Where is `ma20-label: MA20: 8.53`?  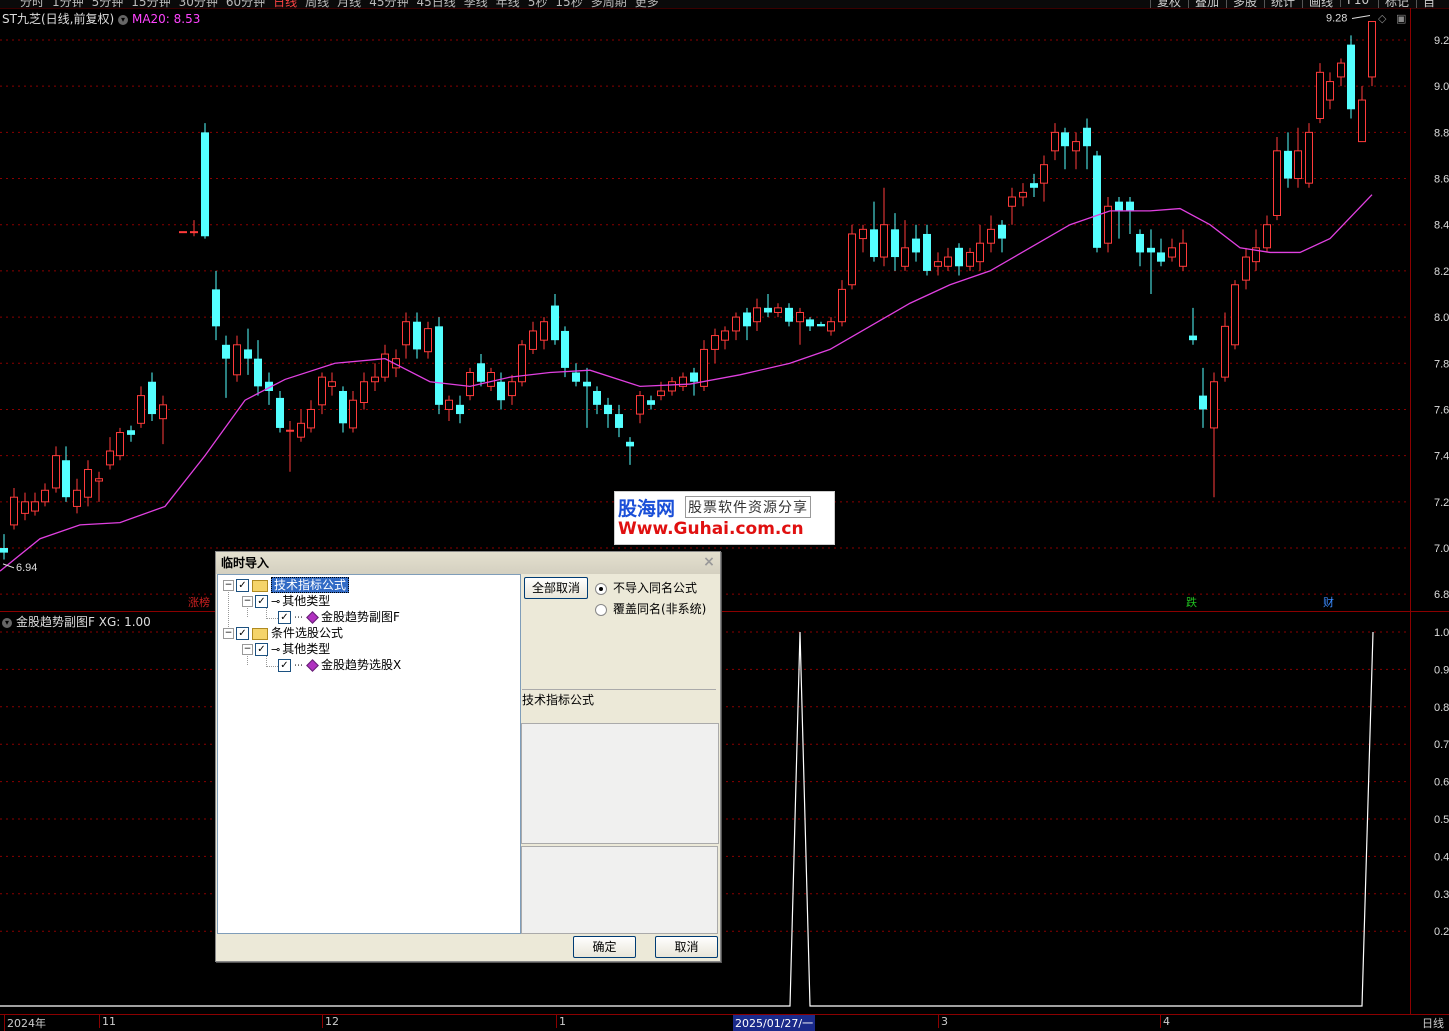 ma20-label: MA20: 8.53 is located at coordinates (166, 19).